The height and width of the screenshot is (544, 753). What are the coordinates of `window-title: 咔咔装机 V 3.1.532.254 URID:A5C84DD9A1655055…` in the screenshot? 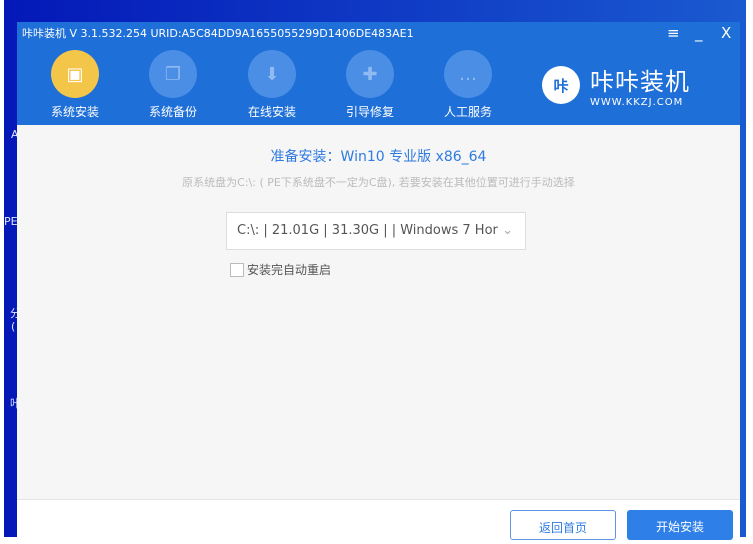 It's located at (218, 33).